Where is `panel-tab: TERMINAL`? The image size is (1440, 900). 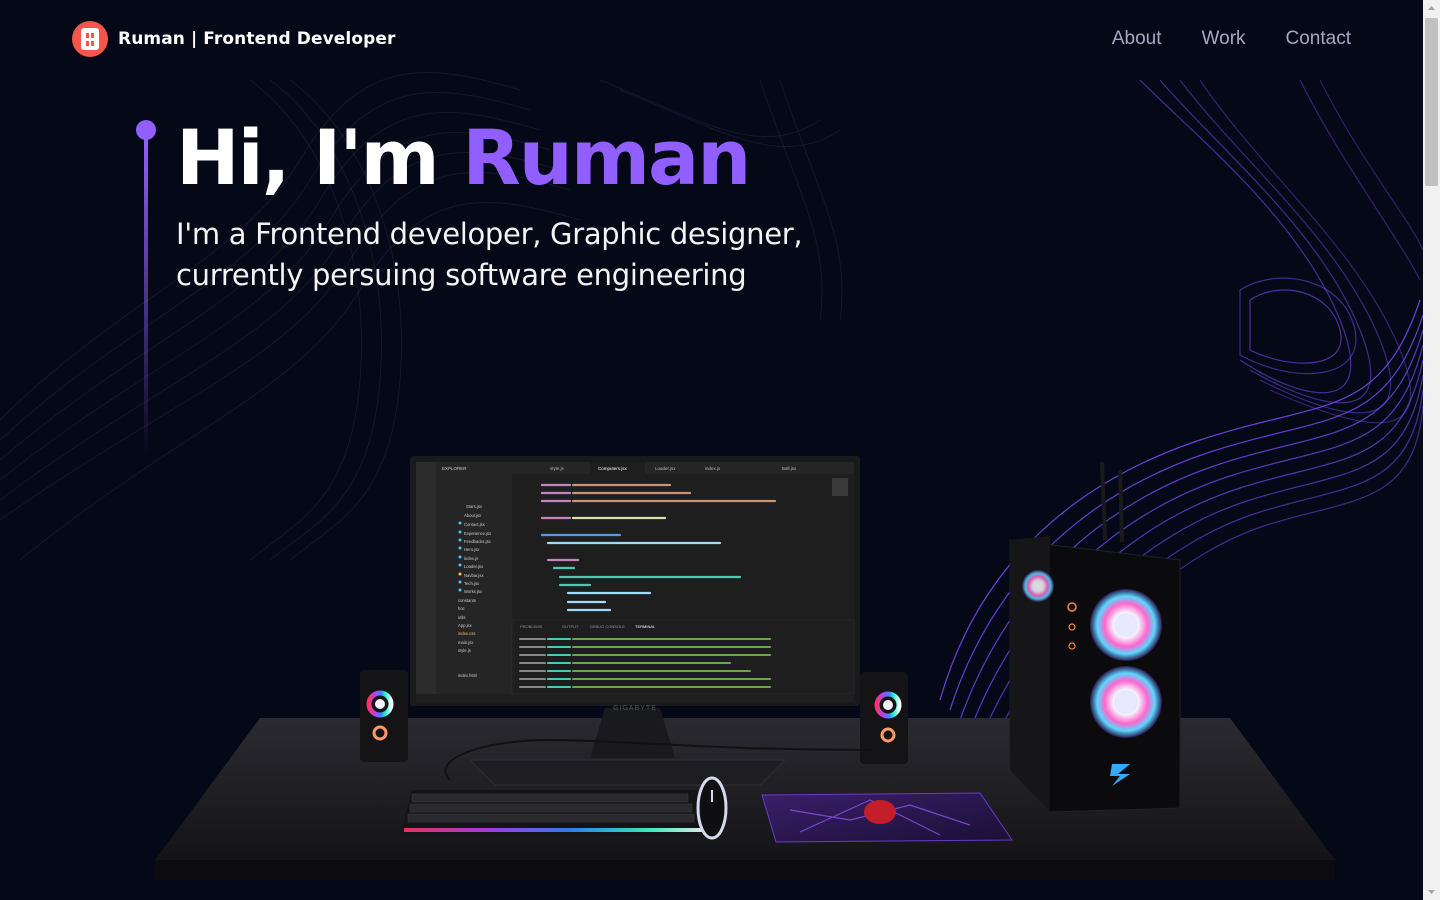 panel-tab: TERMINAL is located at coordinates (645, 626).